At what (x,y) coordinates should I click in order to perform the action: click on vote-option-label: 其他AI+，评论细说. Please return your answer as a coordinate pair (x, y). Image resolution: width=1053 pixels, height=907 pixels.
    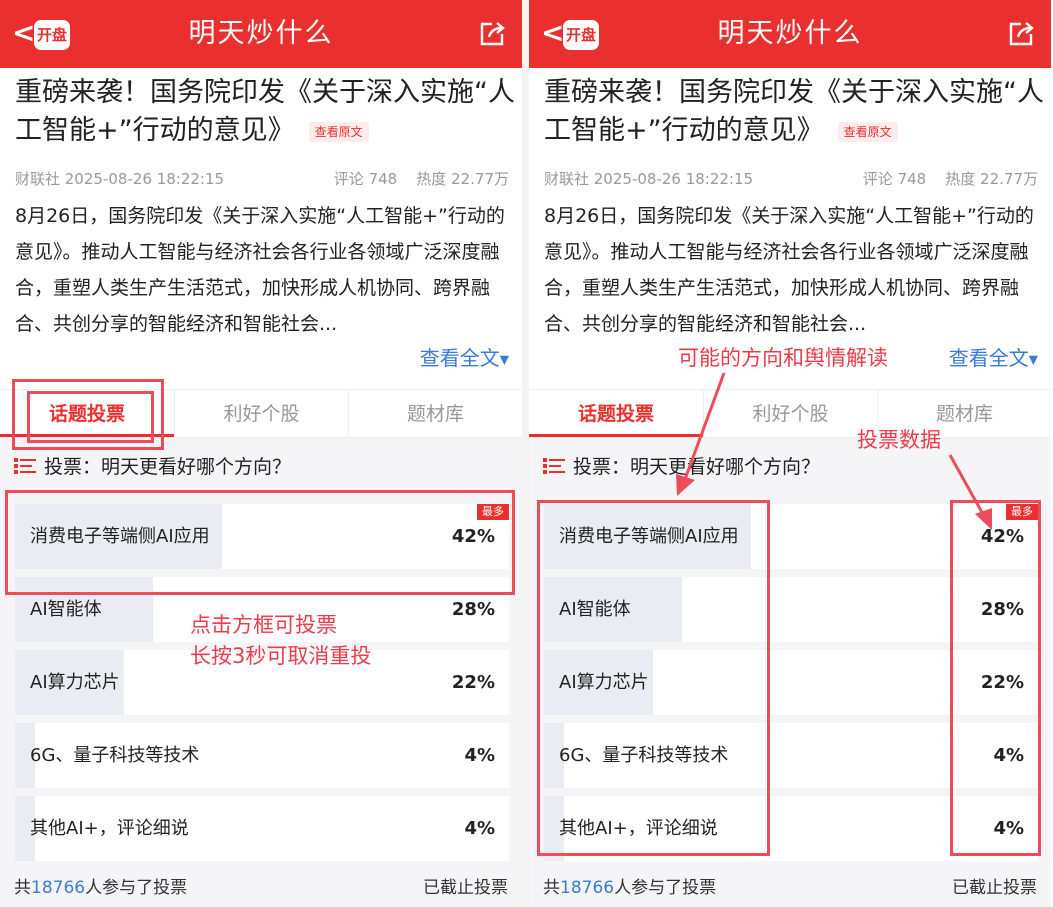
    Looking at the image, I should click on (109, 828).